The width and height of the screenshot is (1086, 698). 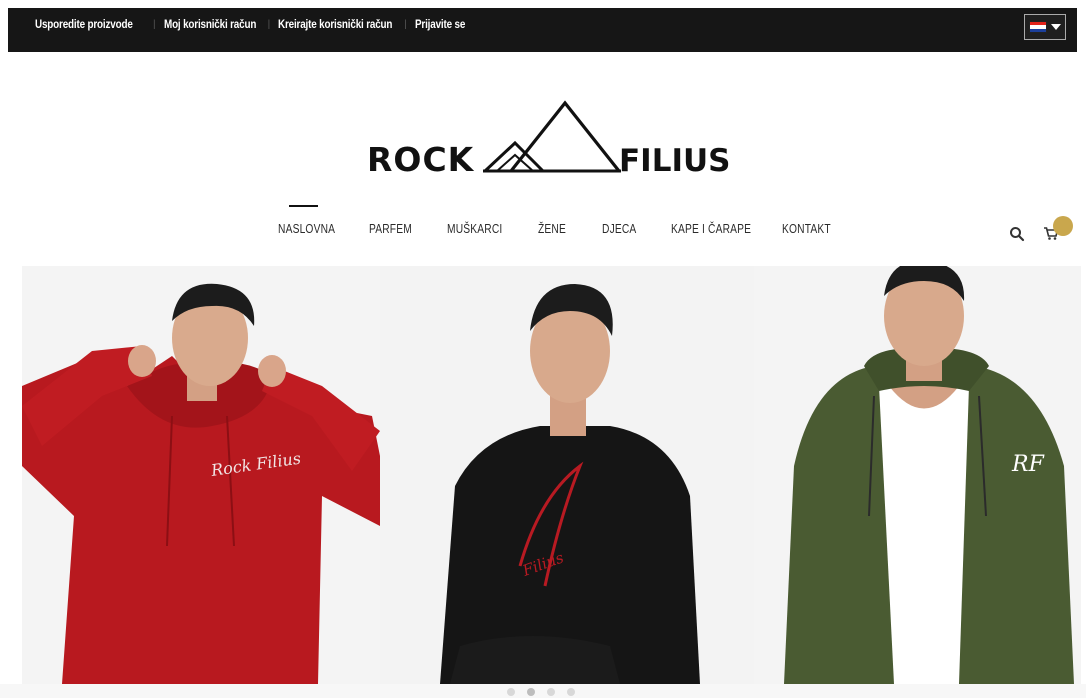 I want to click on search-icon, so click(x=1017, y=234).